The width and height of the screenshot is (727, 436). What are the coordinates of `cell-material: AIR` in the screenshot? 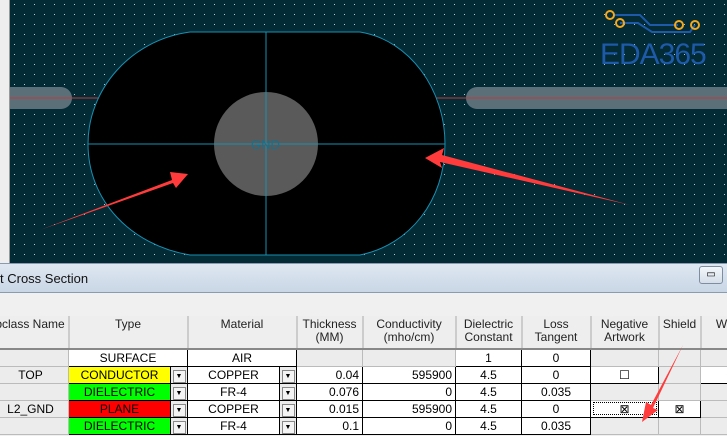 It's located at (242, 357).